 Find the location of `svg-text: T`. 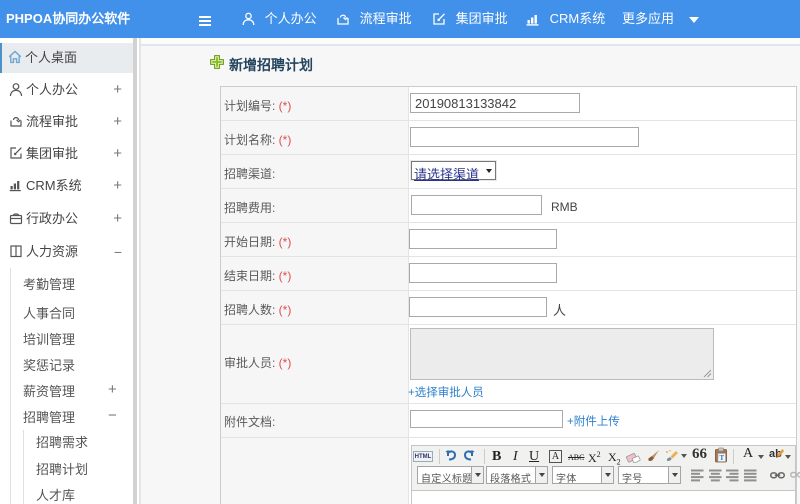

svg-text: T is located at coordinates (721, 458).